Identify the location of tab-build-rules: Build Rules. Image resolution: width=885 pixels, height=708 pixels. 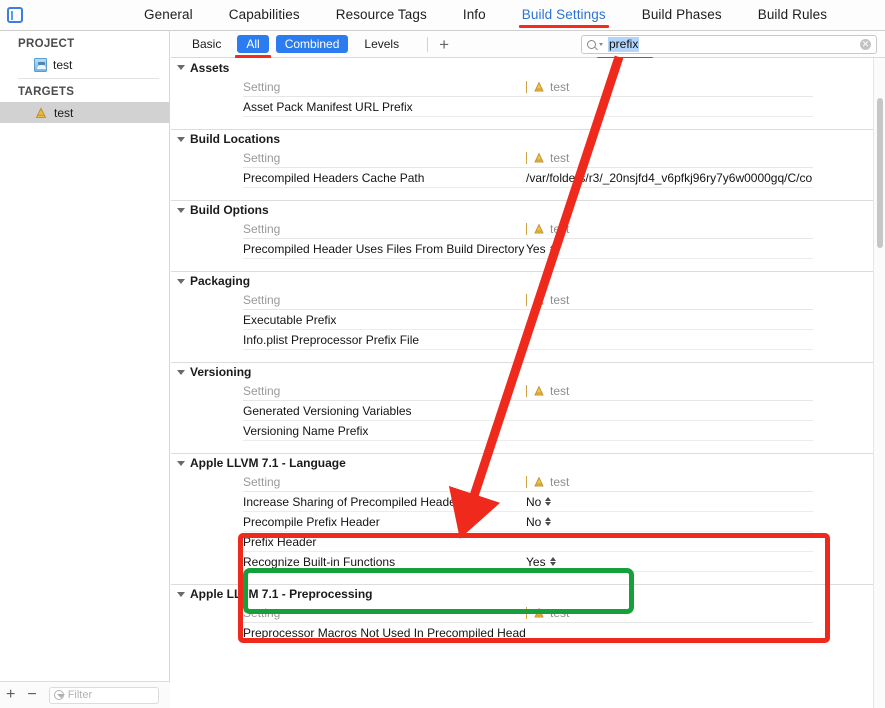
(792, 15).